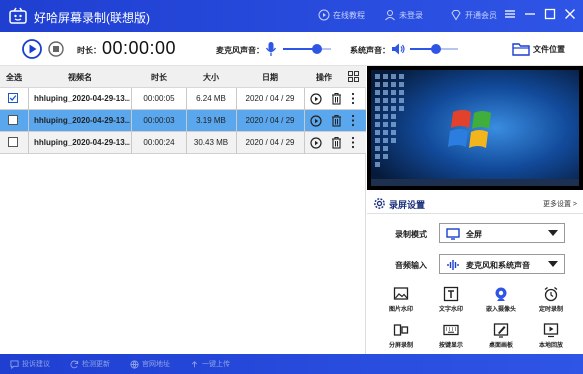 This screenshot has width=583, height=374. I want to click on tool-label: 分屏录制, so click(400, 346).